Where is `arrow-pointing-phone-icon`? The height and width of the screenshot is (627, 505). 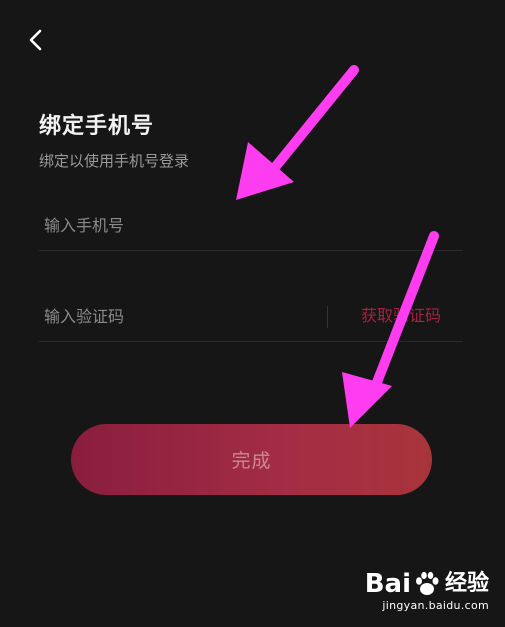 arrow-pointing-phone-icon is located at coordinates (297, 132).